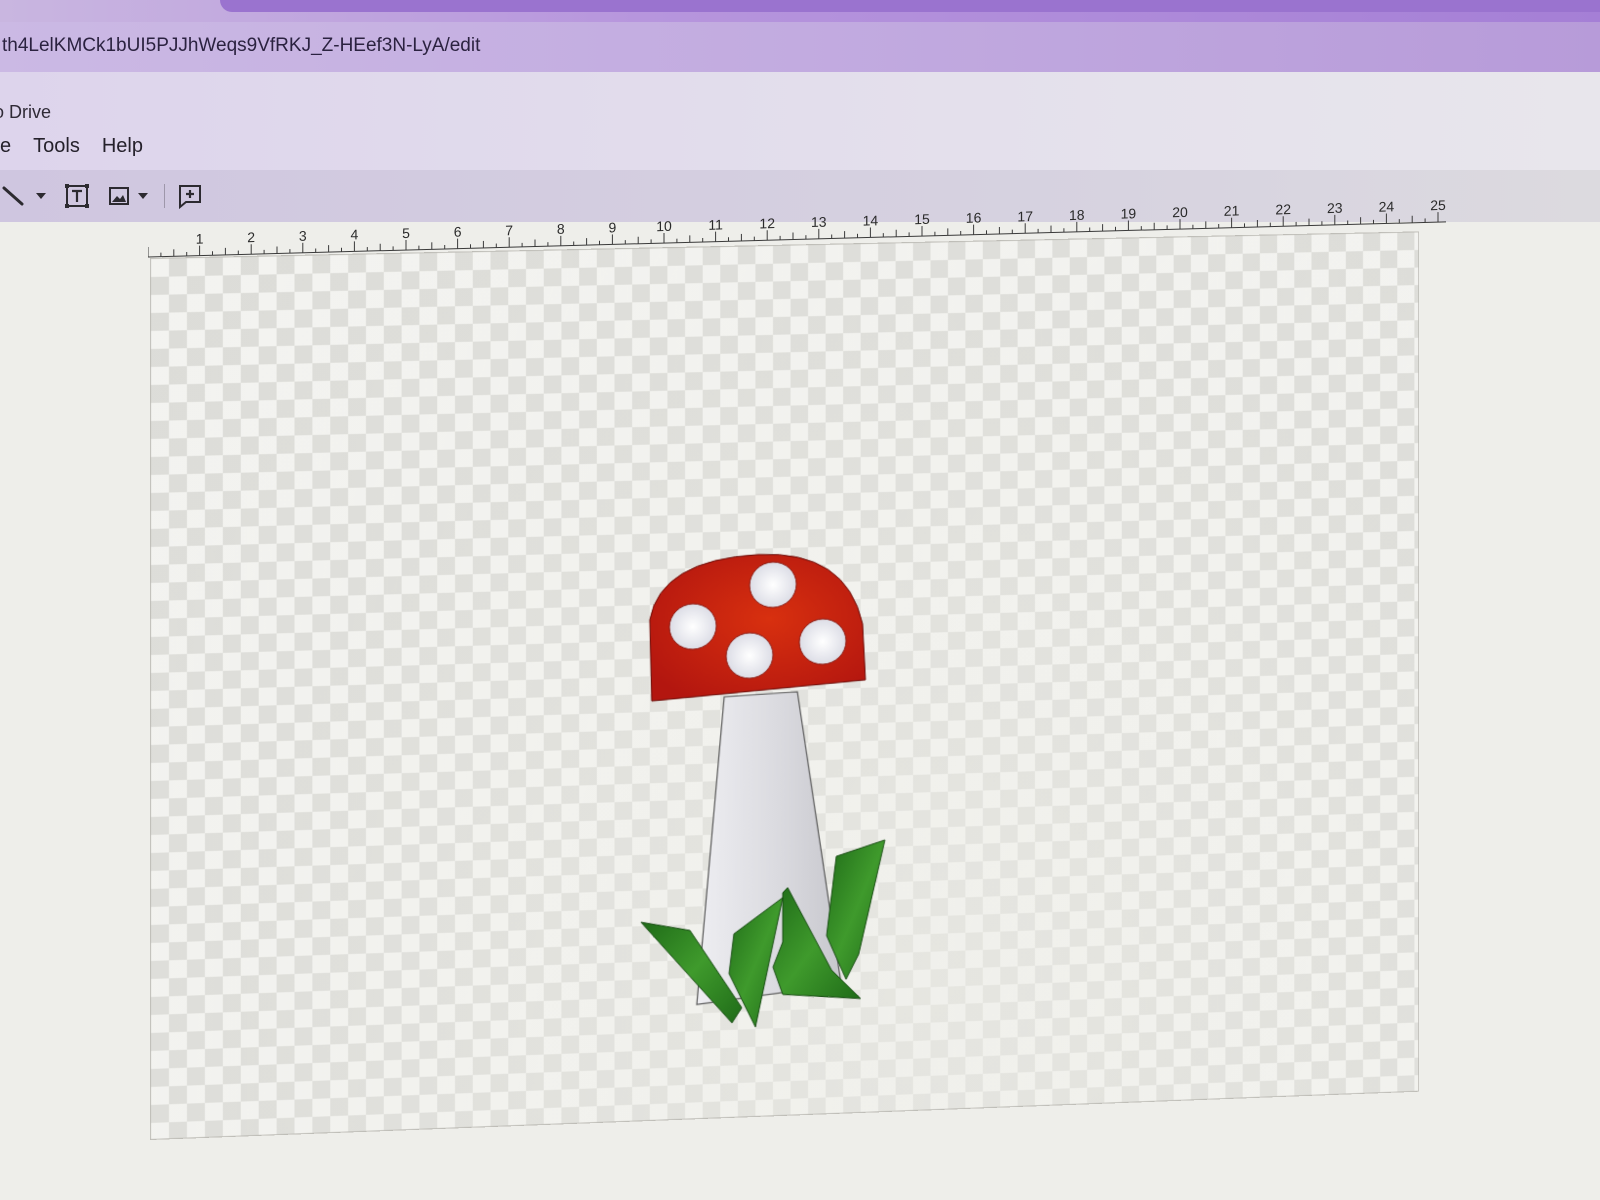 The image size is (1600, 1200). What do you see at coordinates (119, 196) in the screenshot?
I see `image-icon` at bounding box center [119, 196].